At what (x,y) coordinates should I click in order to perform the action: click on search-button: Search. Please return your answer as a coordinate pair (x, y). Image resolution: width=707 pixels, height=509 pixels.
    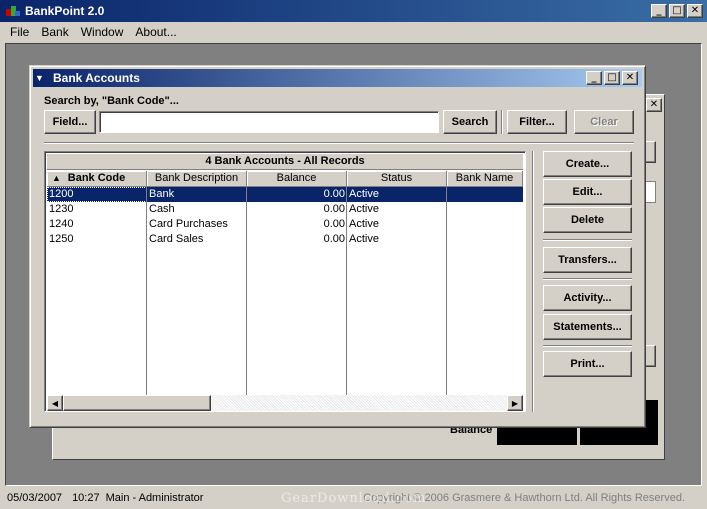
    Looking at the image, I should click on (470, 122).